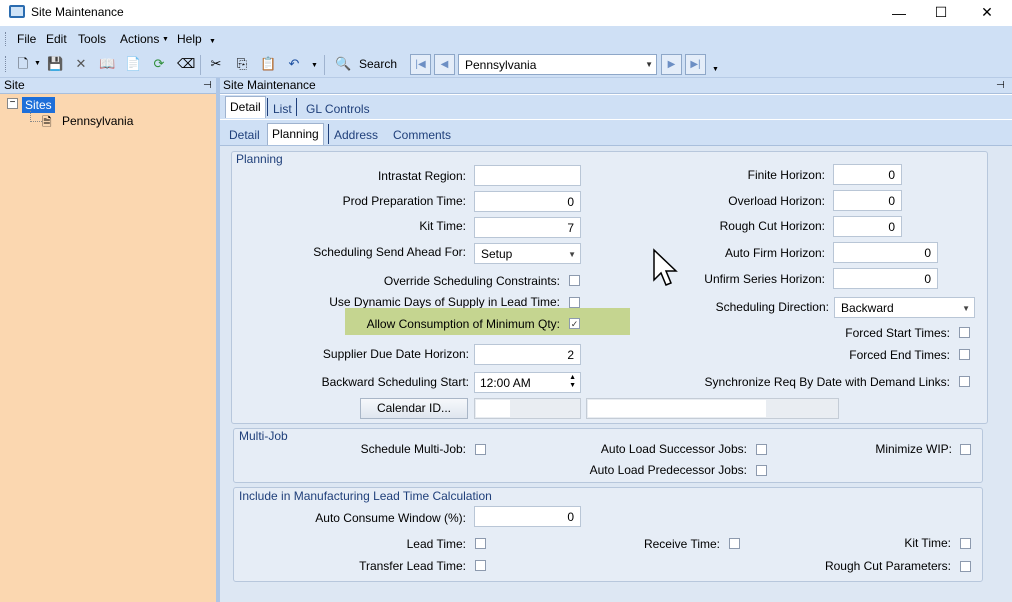  Describe the element at coordinates (296, 107) in the screenshot. I see `tab-divider` at that location.